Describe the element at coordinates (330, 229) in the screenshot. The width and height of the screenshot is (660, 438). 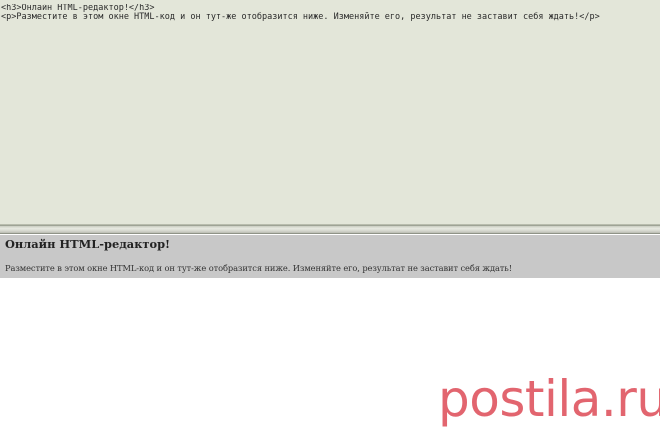
I see `panel-resize-splitter` at that location.